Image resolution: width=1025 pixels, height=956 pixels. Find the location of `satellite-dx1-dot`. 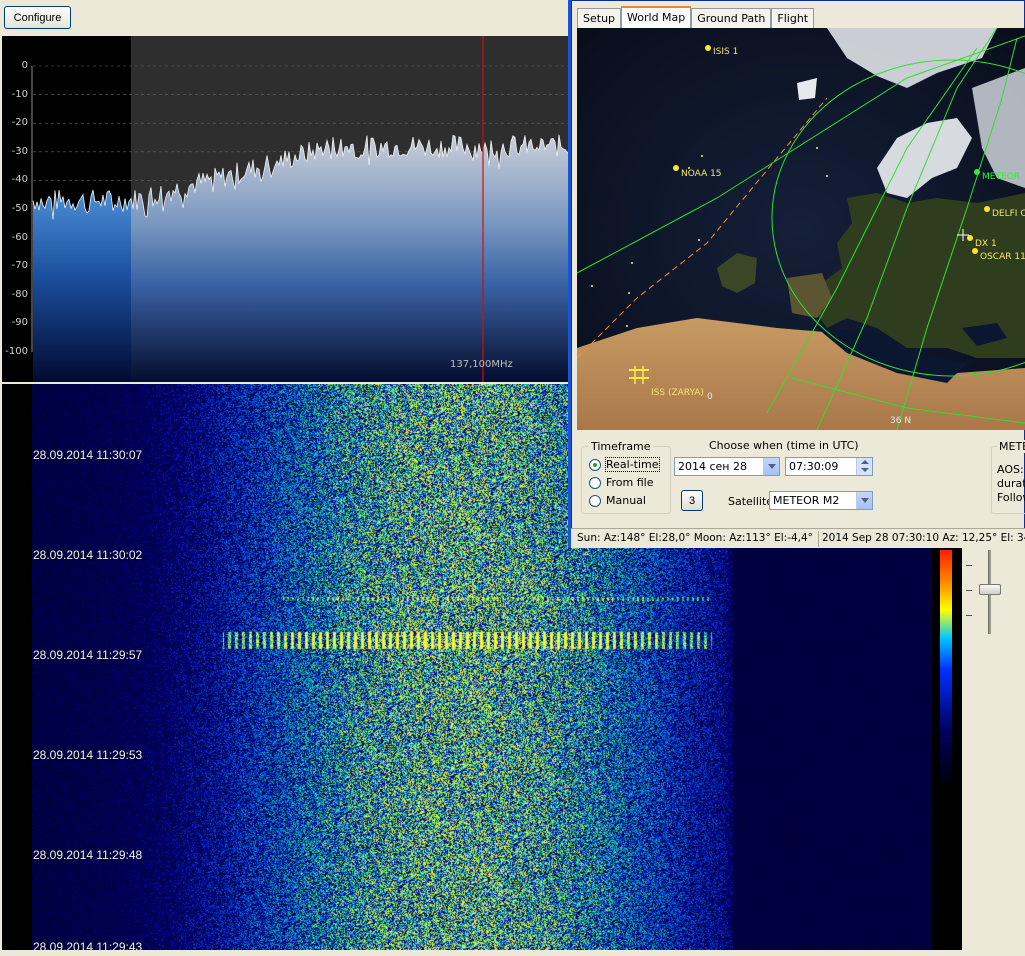

satellite-dx1-dot is located at coordinates (970, 238).